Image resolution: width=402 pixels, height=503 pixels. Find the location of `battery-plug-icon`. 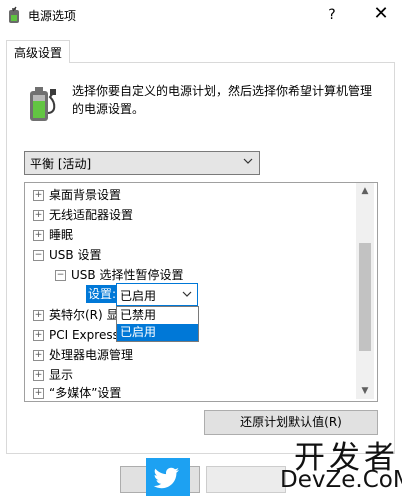

battery-plug-icon is located at coordinates (43, 104).